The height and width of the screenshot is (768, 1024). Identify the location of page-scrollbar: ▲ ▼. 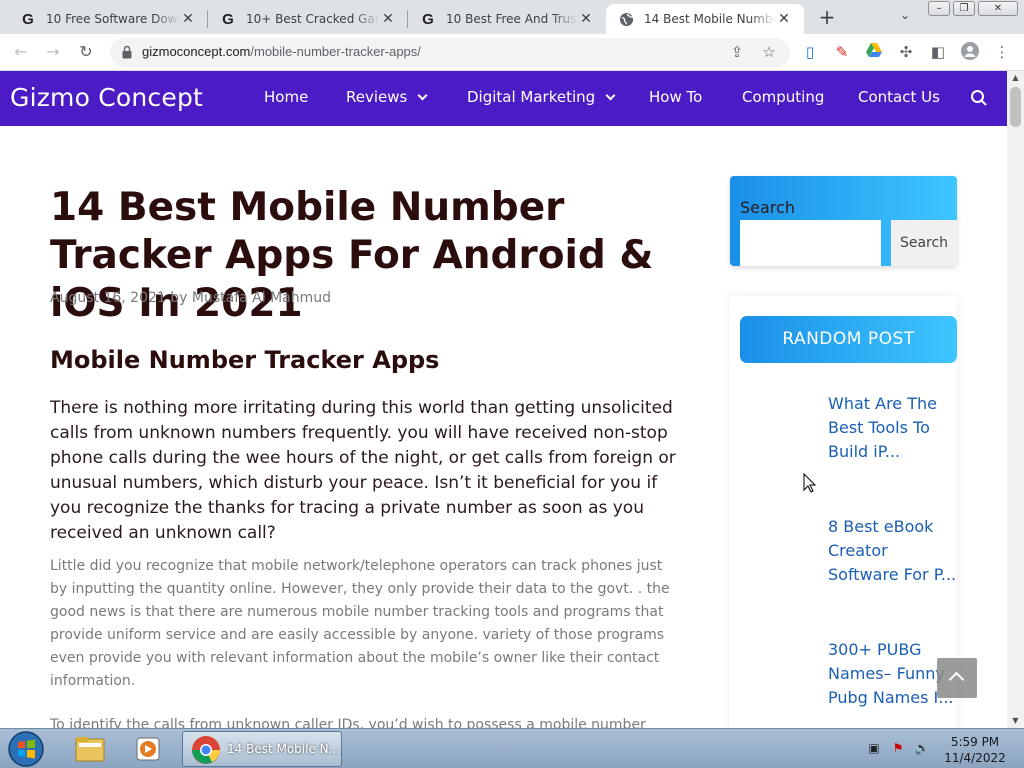
(1015, 399).